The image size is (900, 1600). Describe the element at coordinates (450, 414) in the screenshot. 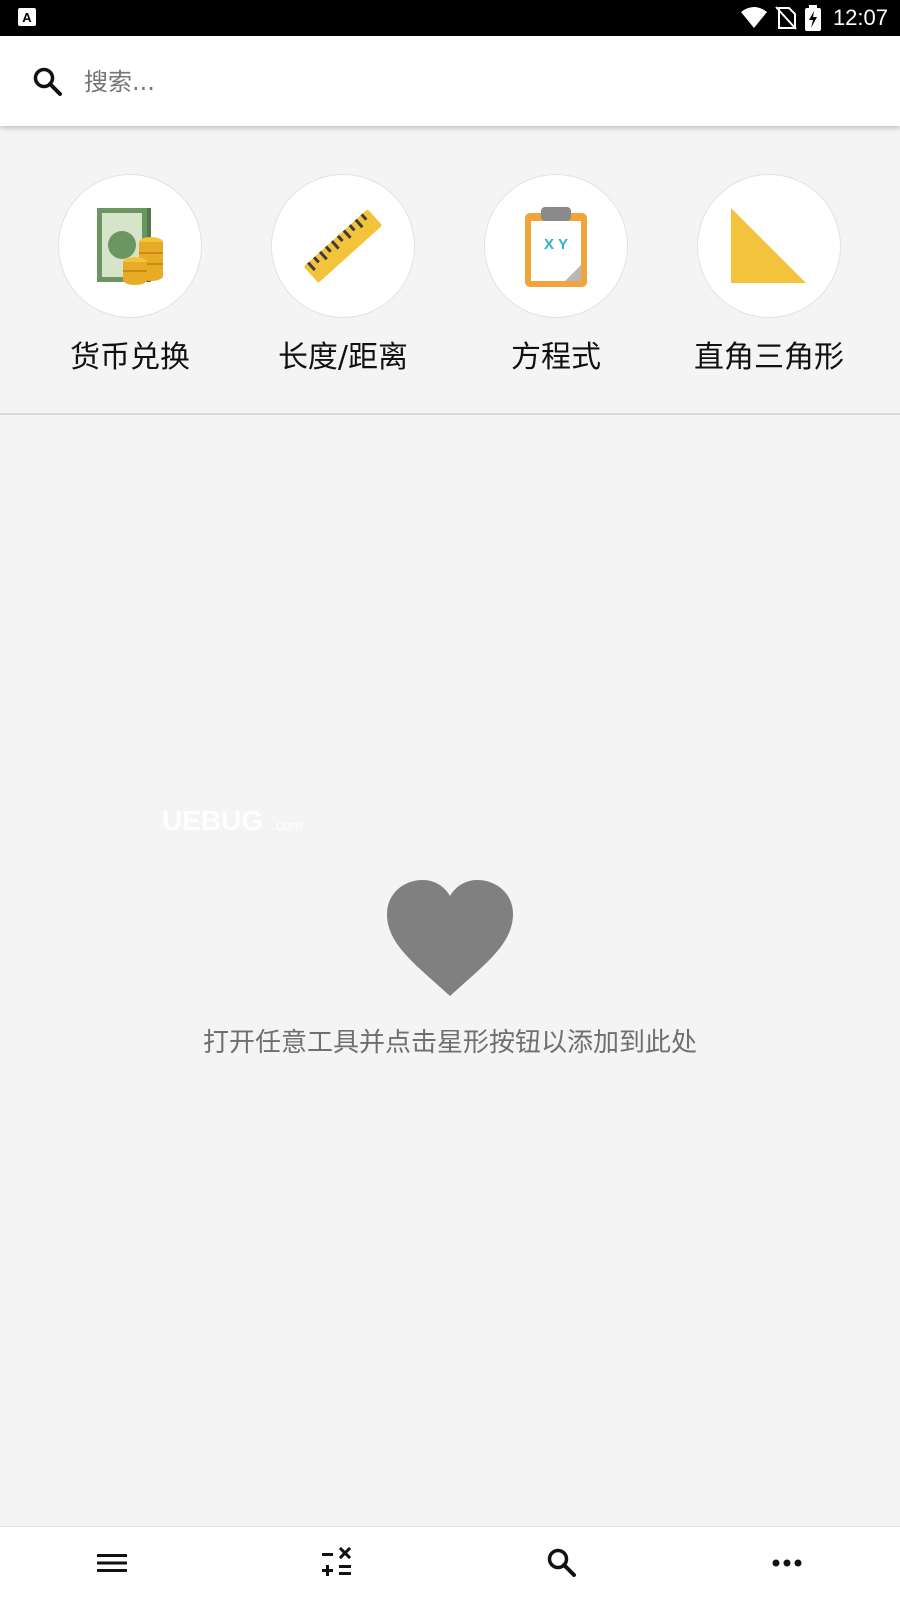

I see `section-divider` at that location.